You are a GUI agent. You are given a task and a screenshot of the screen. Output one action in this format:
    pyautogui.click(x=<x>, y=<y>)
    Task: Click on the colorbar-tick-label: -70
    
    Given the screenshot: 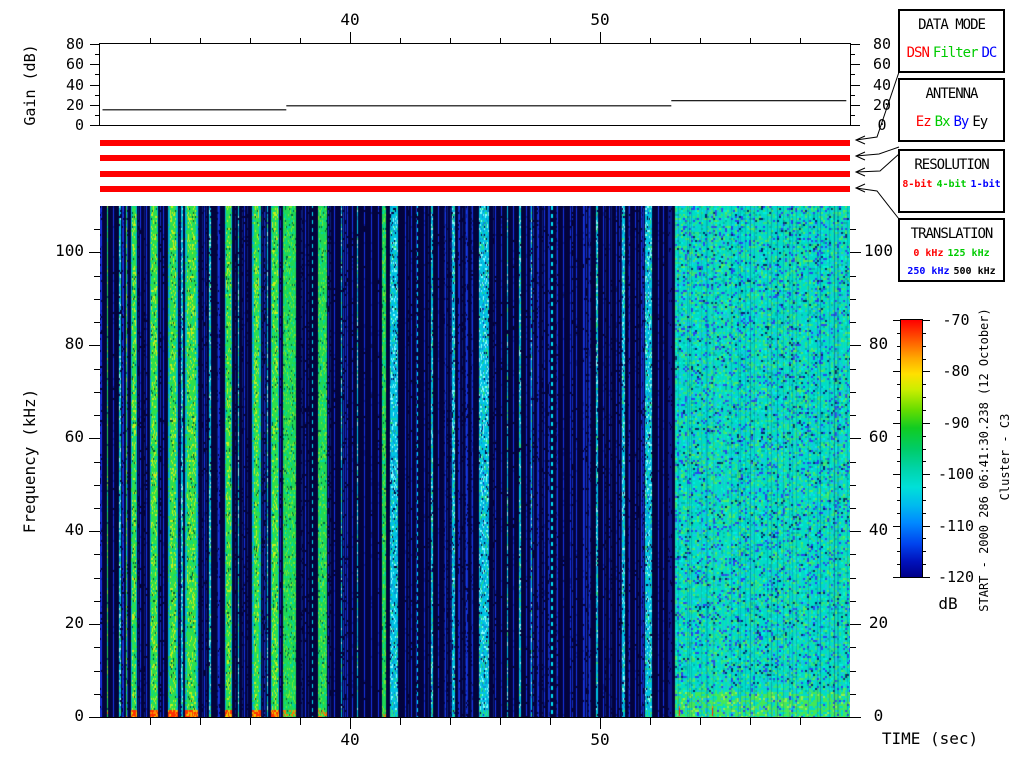 What is the action you would take?
    pyautogui.click(x=956, y=320)
    